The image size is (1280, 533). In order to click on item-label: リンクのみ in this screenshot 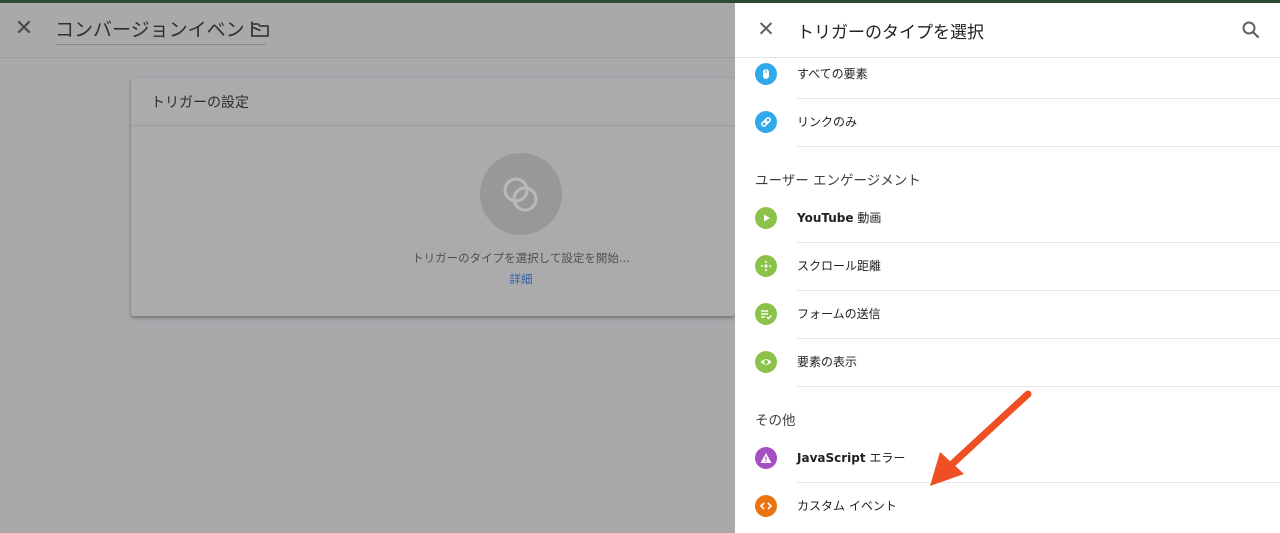, I will do `click(827, 122)`.